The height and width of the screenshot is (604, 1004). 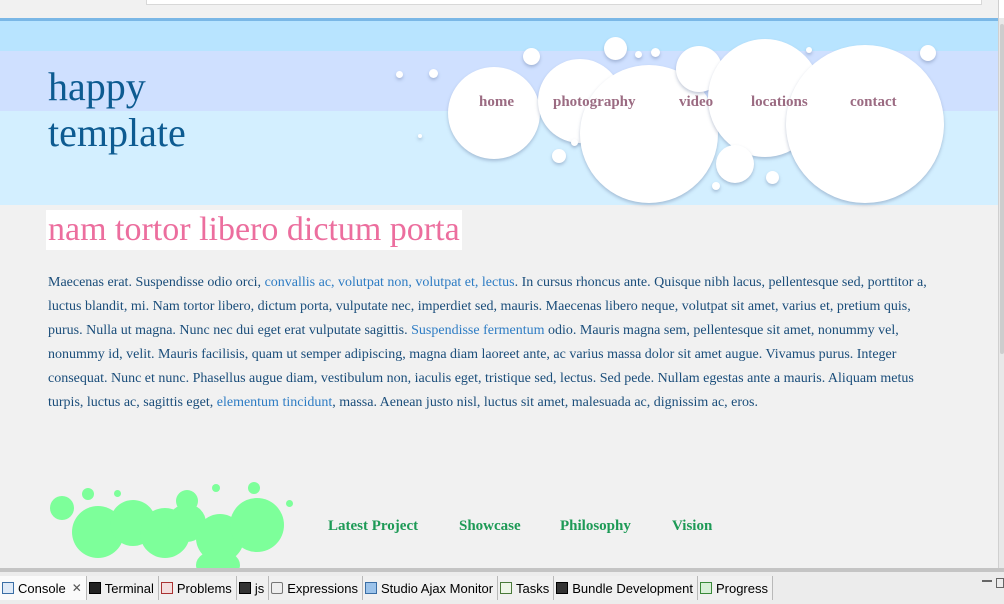 I want to click on site-logo: happy template, so click(x=117, y=110).